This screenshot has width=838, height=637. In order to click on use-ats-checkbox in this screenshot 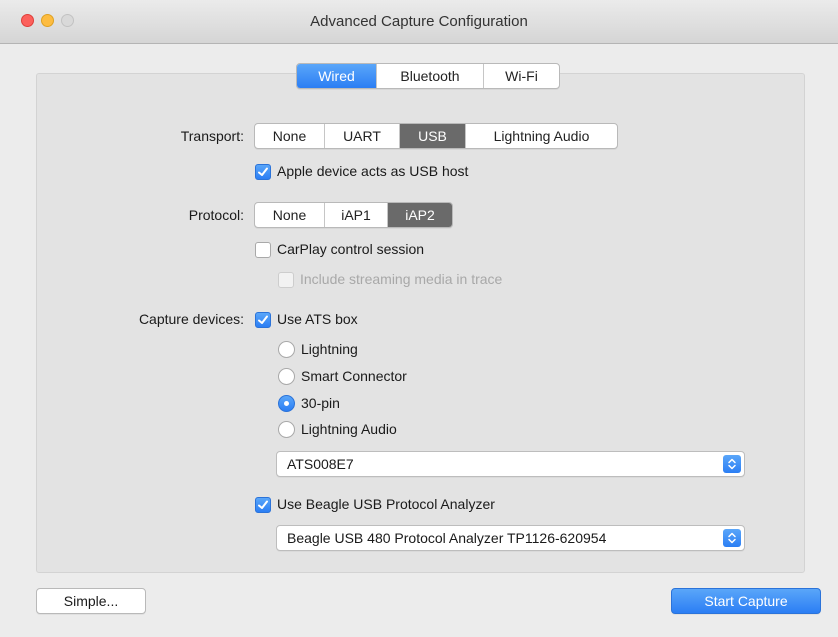, I will do `click(263, 320)`.